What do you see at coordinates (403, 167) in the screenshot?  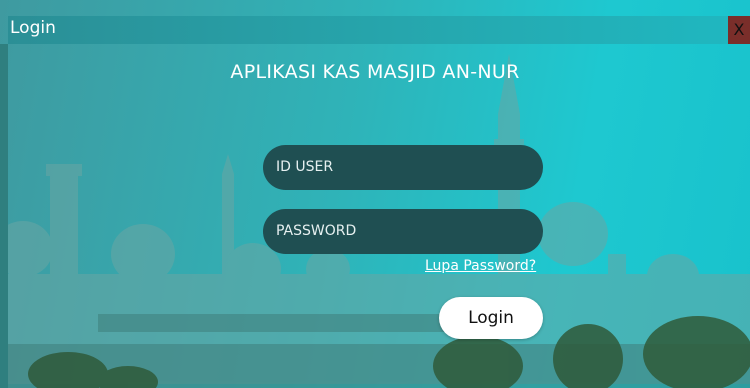 I see `user-id-field: ID USER` at bounding box center [403, 167].